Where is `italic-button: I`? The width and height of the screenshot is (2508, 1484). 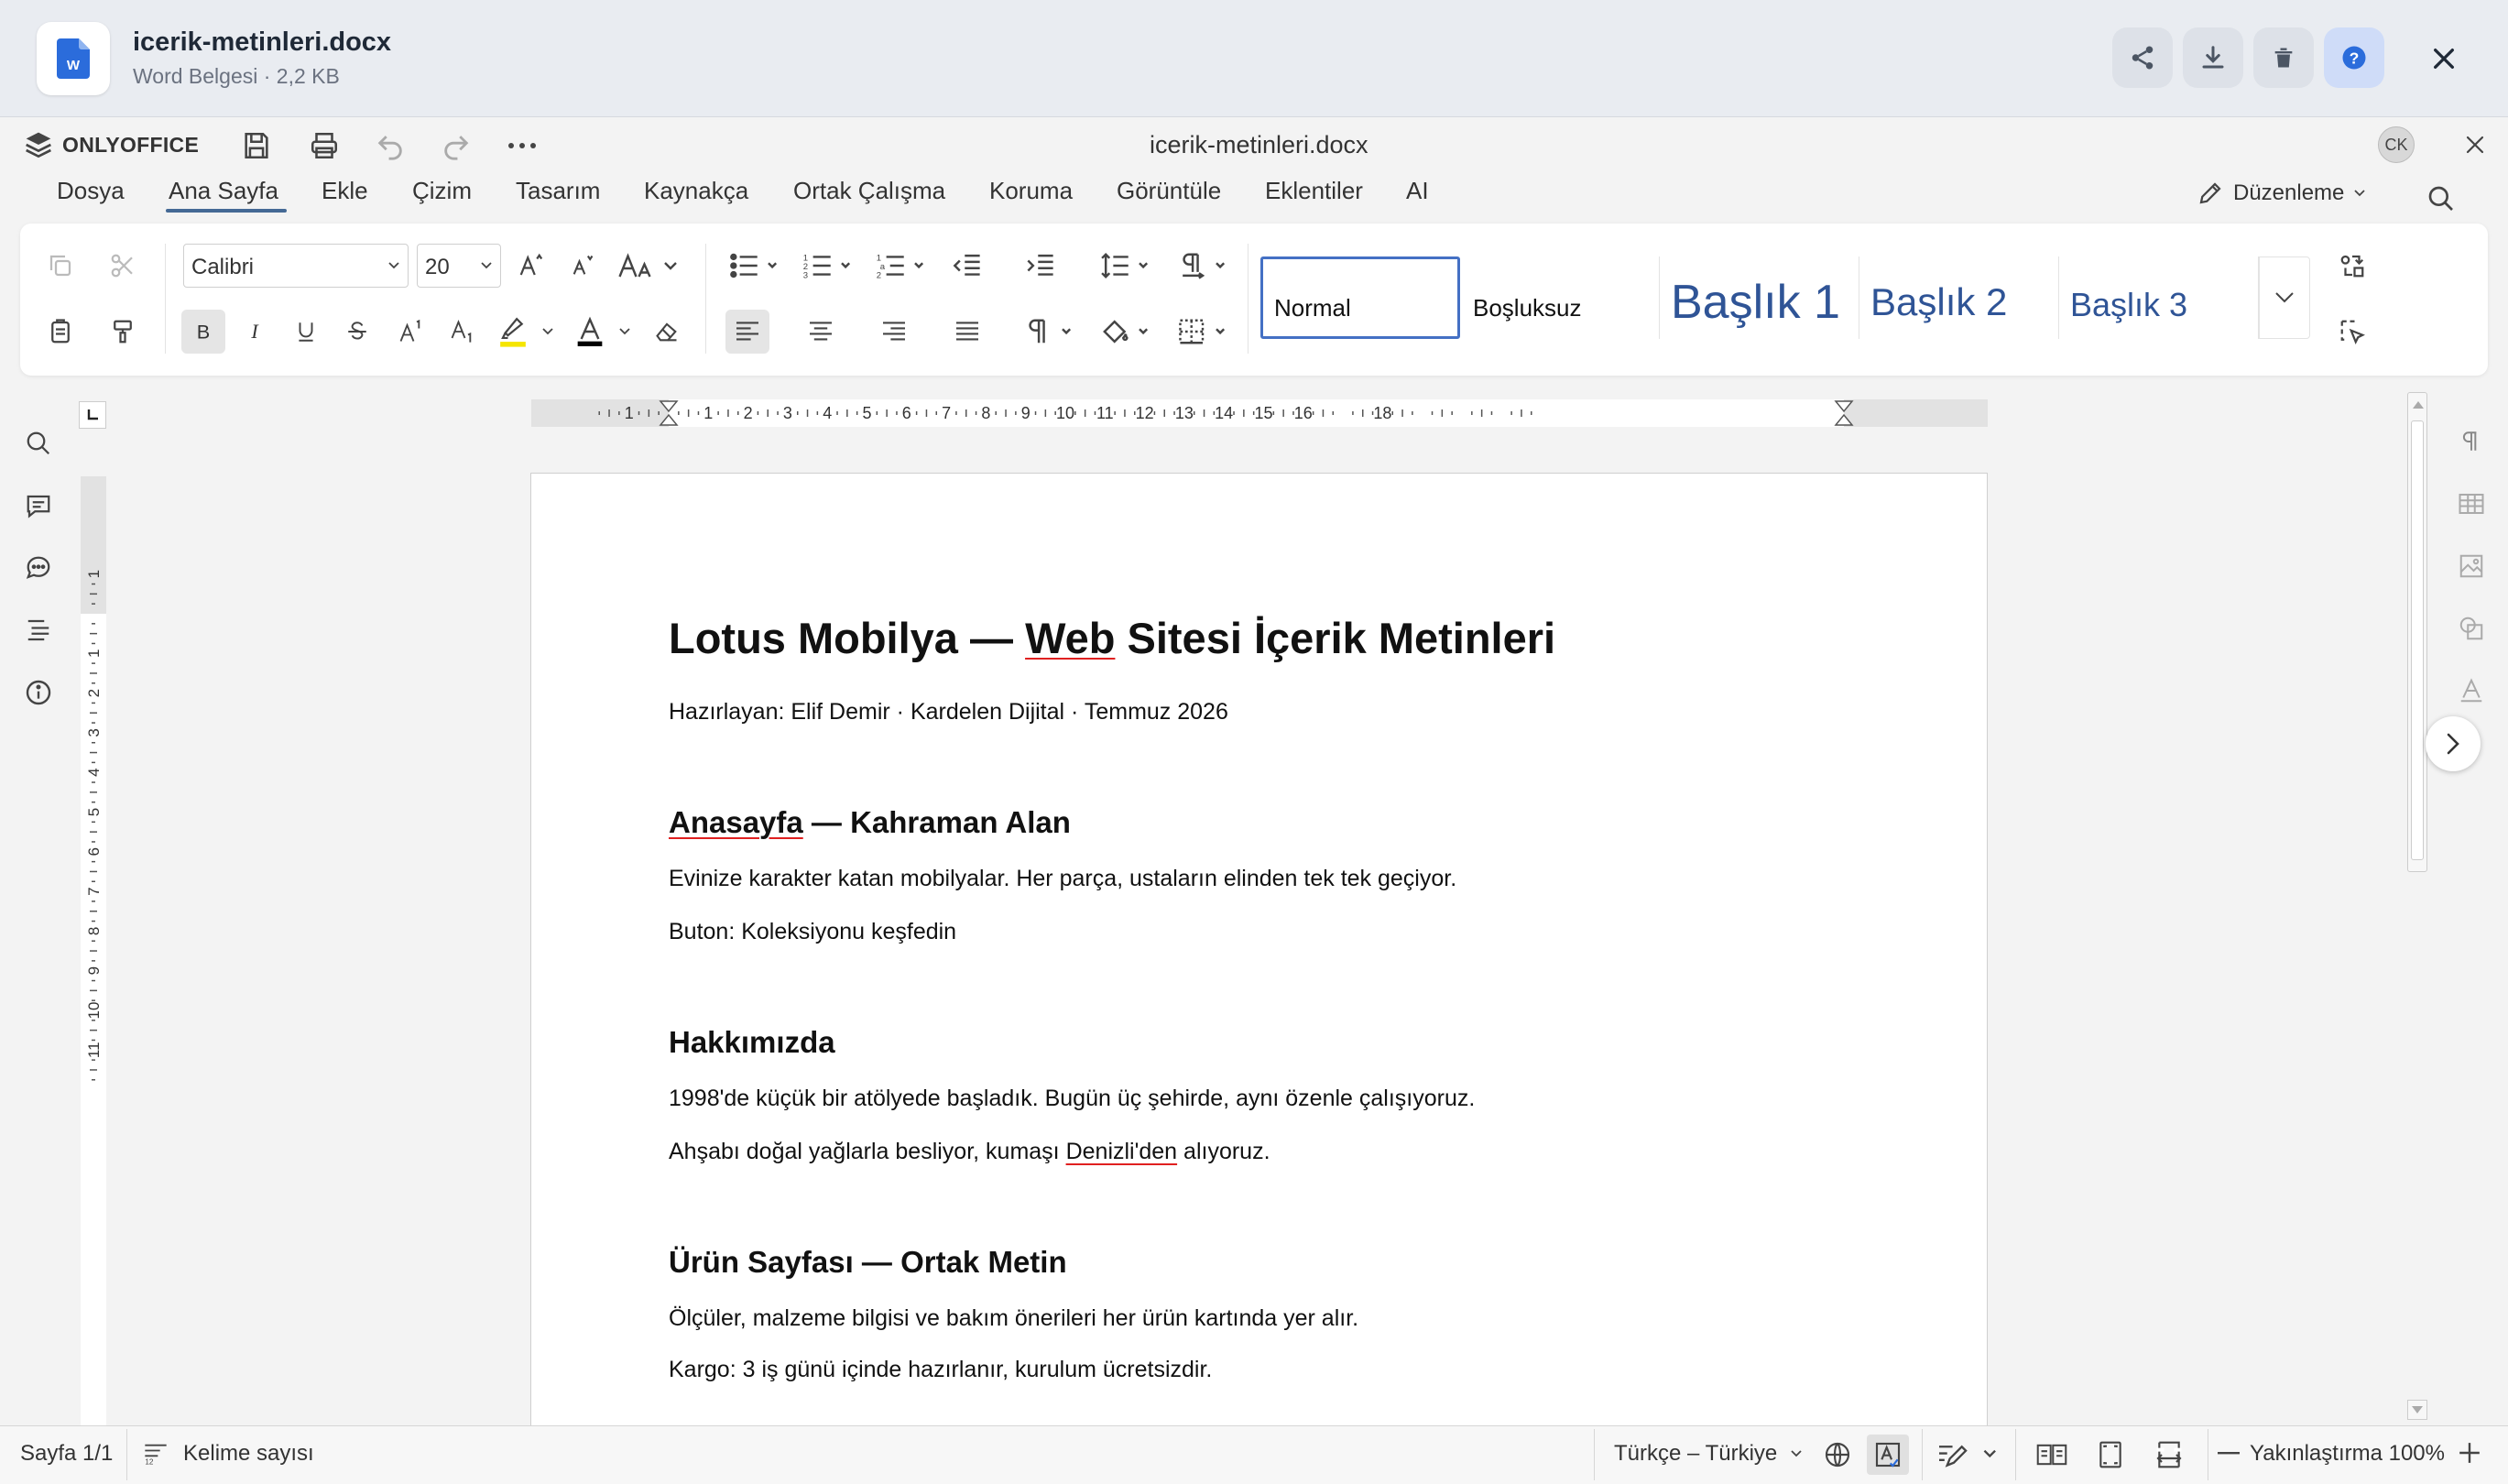 italic-button: I is located at coordinates (255, 332).